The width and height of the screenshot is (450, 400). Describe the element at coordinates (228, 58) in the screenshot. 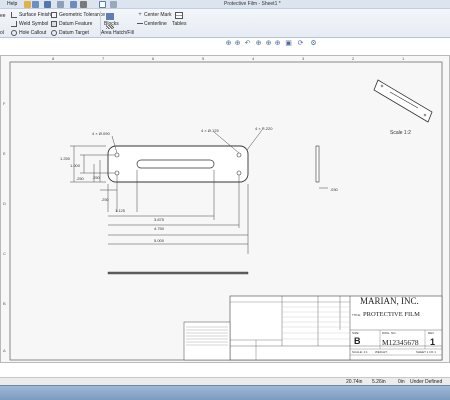

I see `zone-numbers-top: 8 7 6 5 4 3 2 1` at that location.